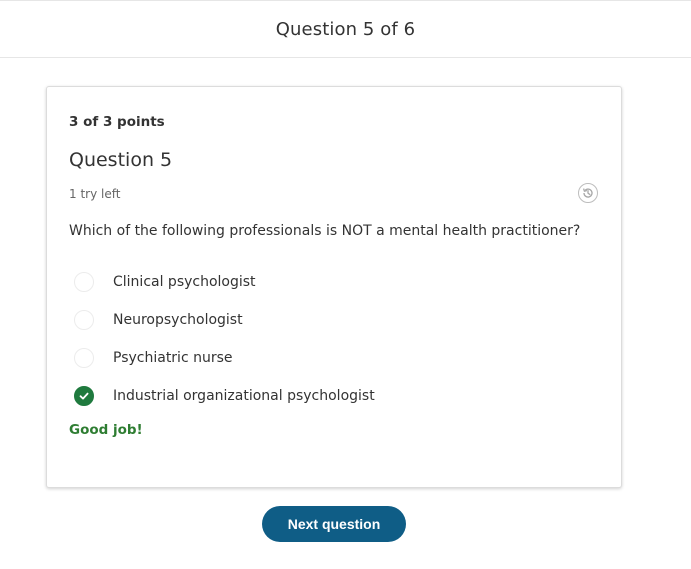 This screenshot has height=569, width=691. What do you see at coordinates (95, 194) in the screenshot?
I see `tries-left: 1 try left` at bounding box center [95, 194].